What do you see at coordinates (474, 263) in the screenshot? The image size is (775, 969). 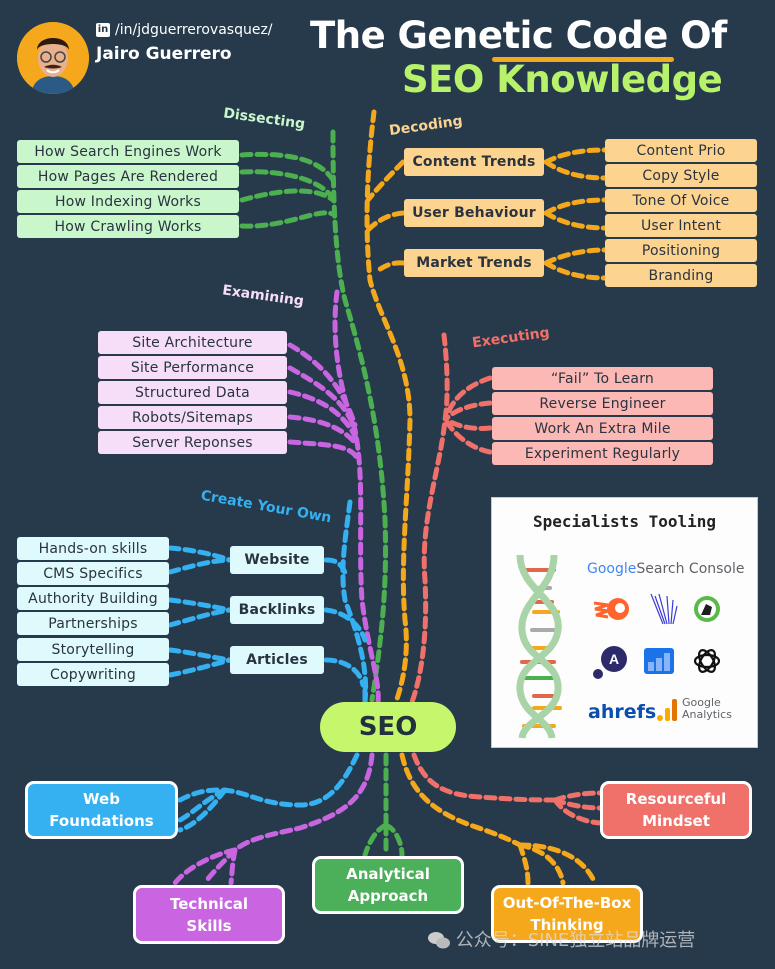 I see `decoding-hub-market-trends: Market Trends` at bounding box center [474, 263].